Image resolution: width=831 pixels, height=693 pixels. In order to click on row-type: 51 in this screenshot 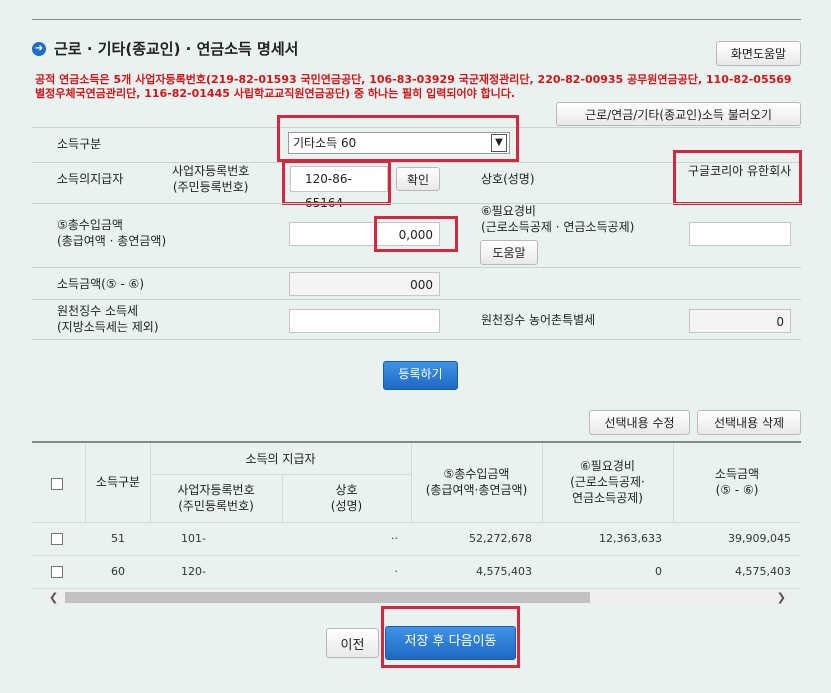, I will do `click(118, 538)`.